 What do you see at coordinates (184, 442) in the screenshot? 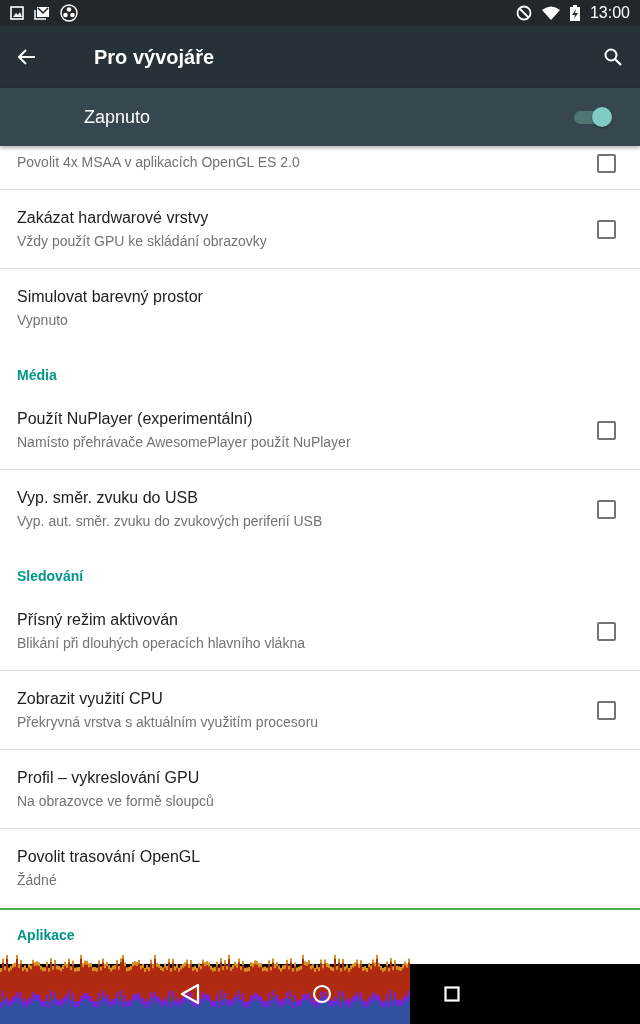
I see `setting-summary: Namísto přehrávače AwesomePlayer použít NuPlayer` at bounding box center [184, 442].